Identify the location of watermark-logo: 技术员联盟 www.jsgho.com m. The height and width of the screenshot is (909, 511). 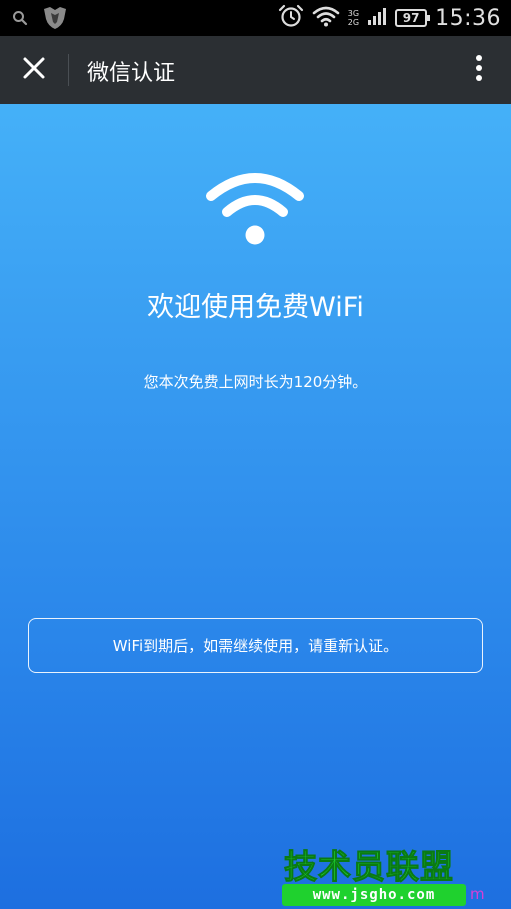
(396, 874).